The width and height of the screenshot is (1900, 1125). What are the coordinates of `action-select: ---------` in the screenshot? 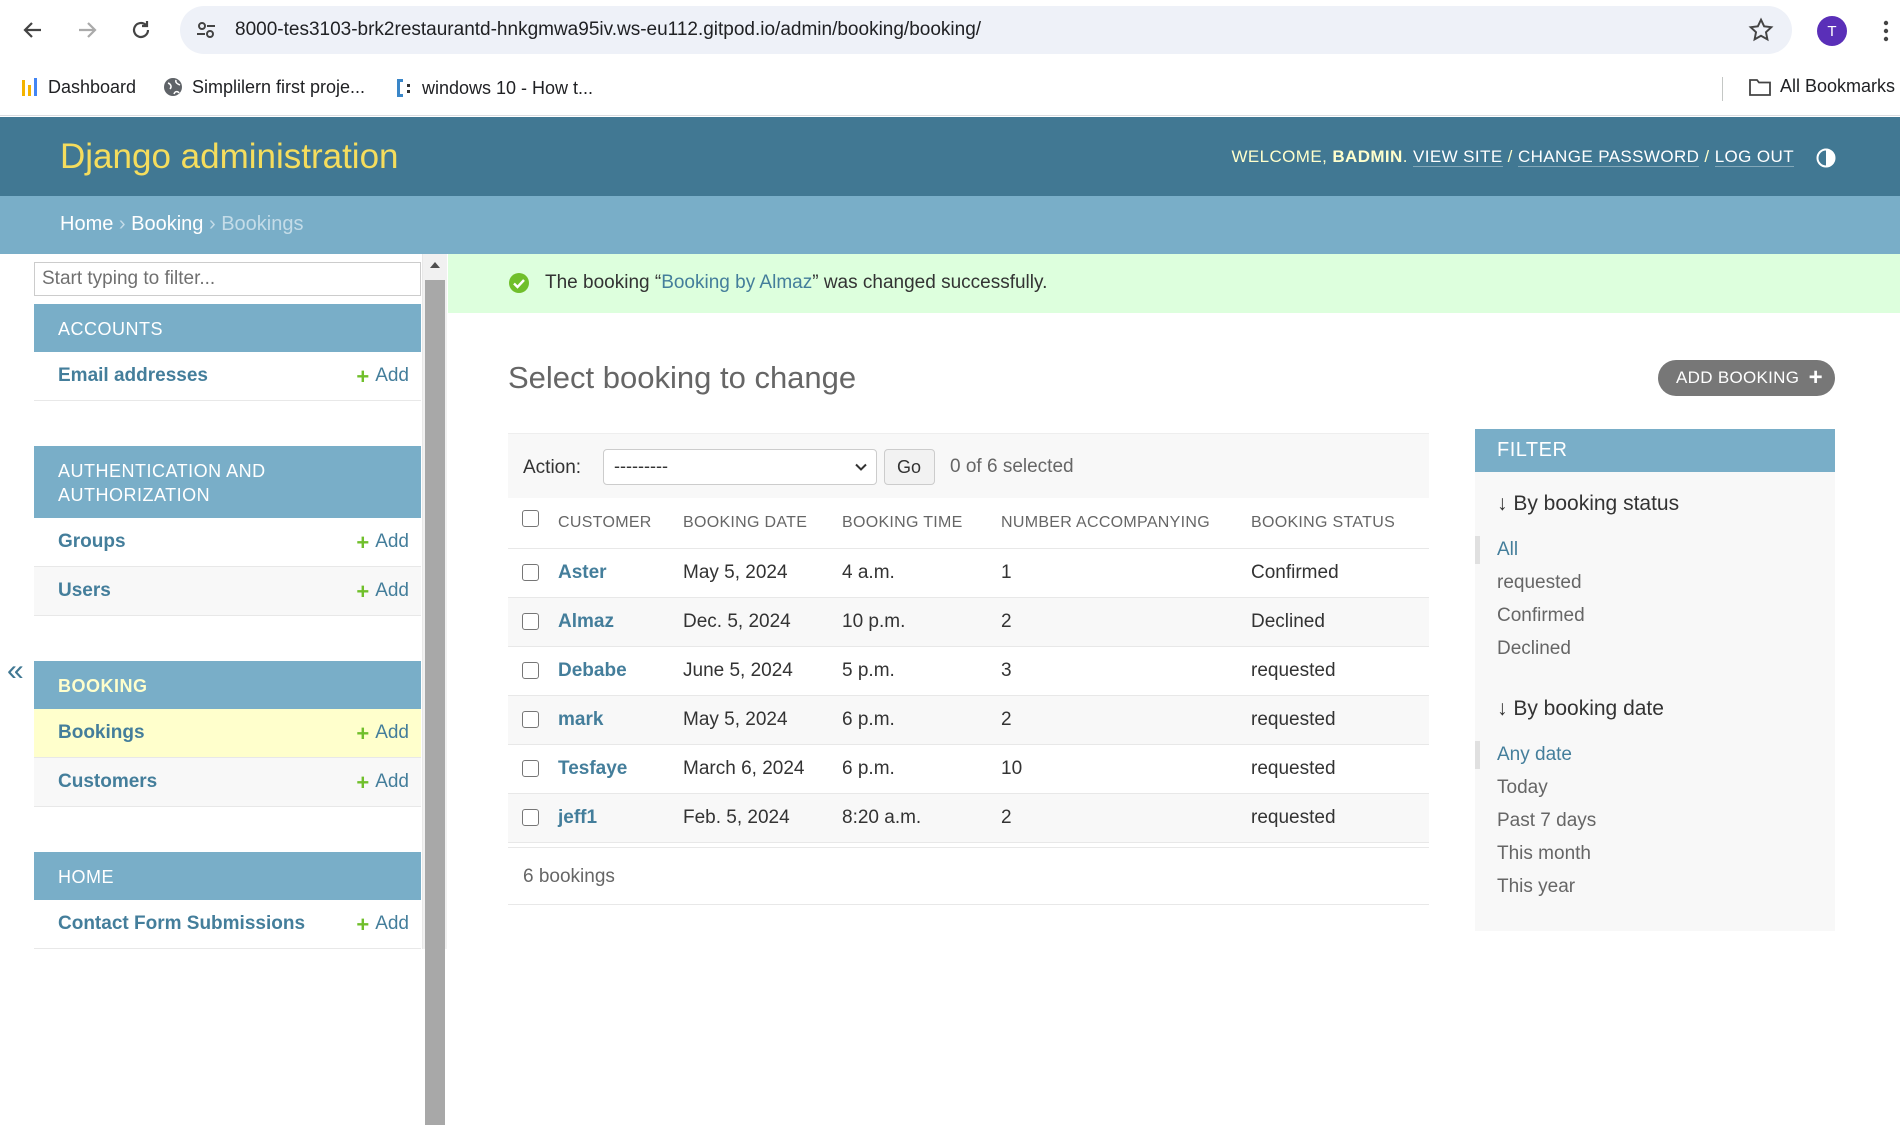 It's located at (740, 467).